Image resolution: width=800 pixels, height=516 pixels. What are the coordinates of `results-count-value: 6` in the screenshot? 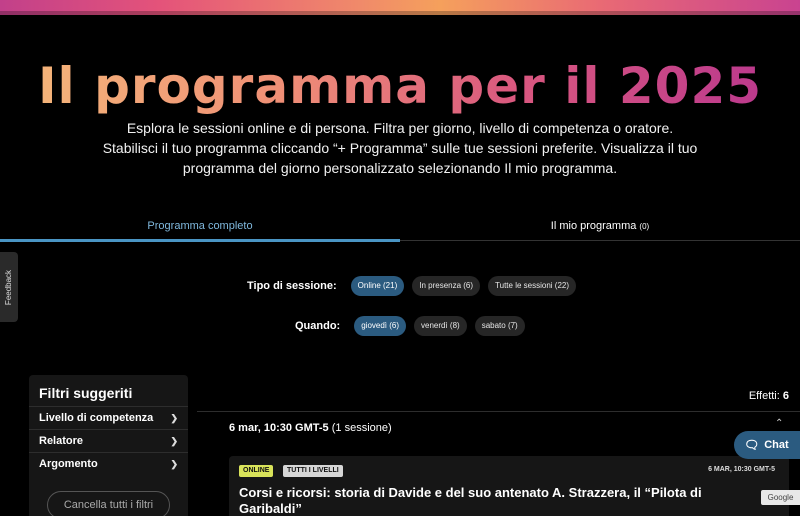 It's located at (785, 396).